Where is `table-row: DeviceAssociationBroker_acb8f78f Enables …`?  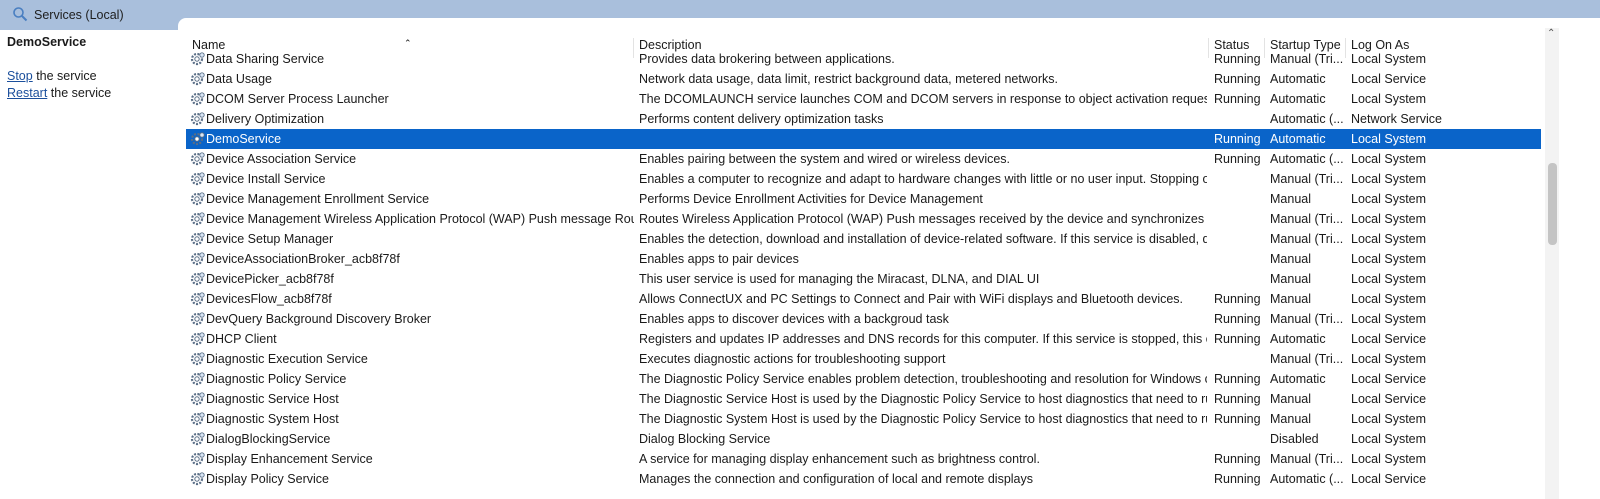
table-row: DeviceAssociationBroker_acb8f78f Enables … is located at coordinates (863, 259).